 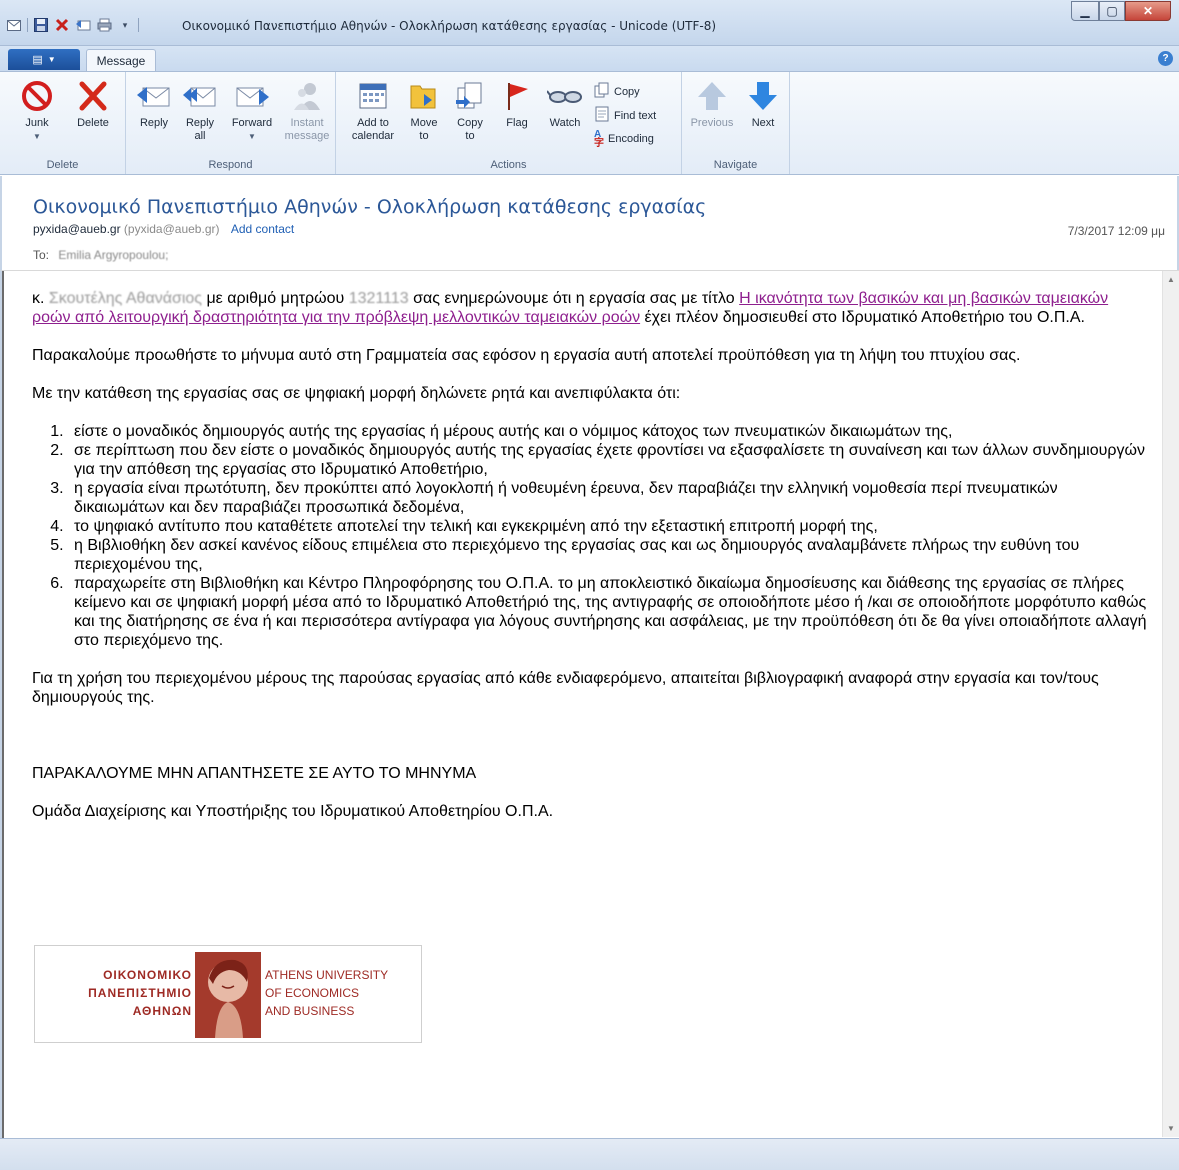 I want to click on window-controls: ▁ ▢ ✕, so click(x=1121, y=11).